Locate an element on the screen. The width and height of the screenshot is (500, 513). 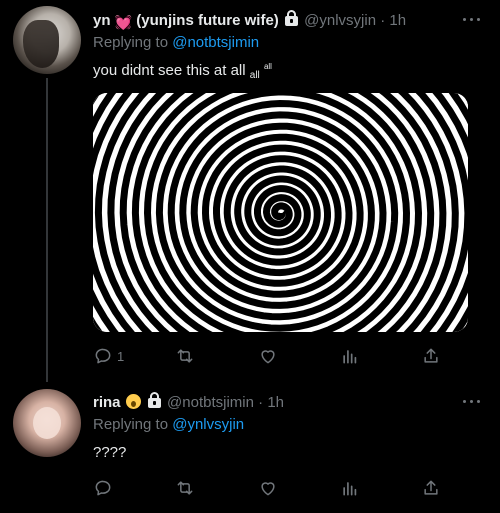
replying-to: Replying to @notbtsjimin is located at coordinates (176, 42).